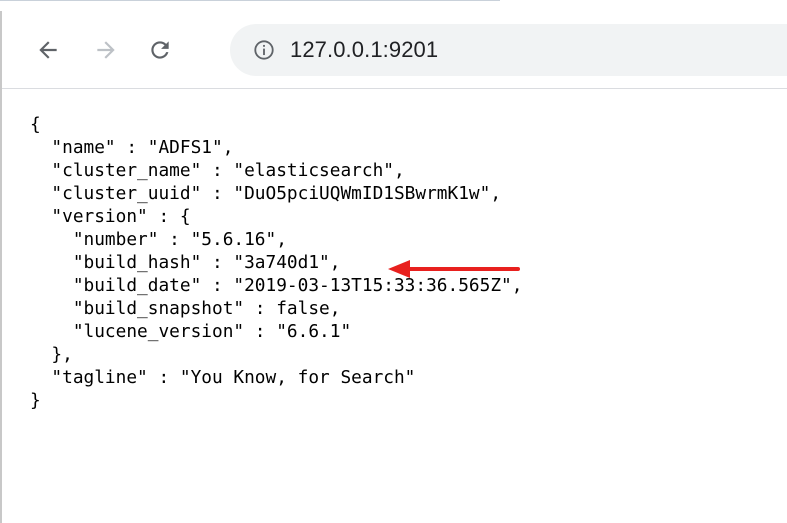 This screenshot has height=523, width=787. Describe the element at coordinates (35, 400) in the screenshot. I see `json-line: }` at that location.